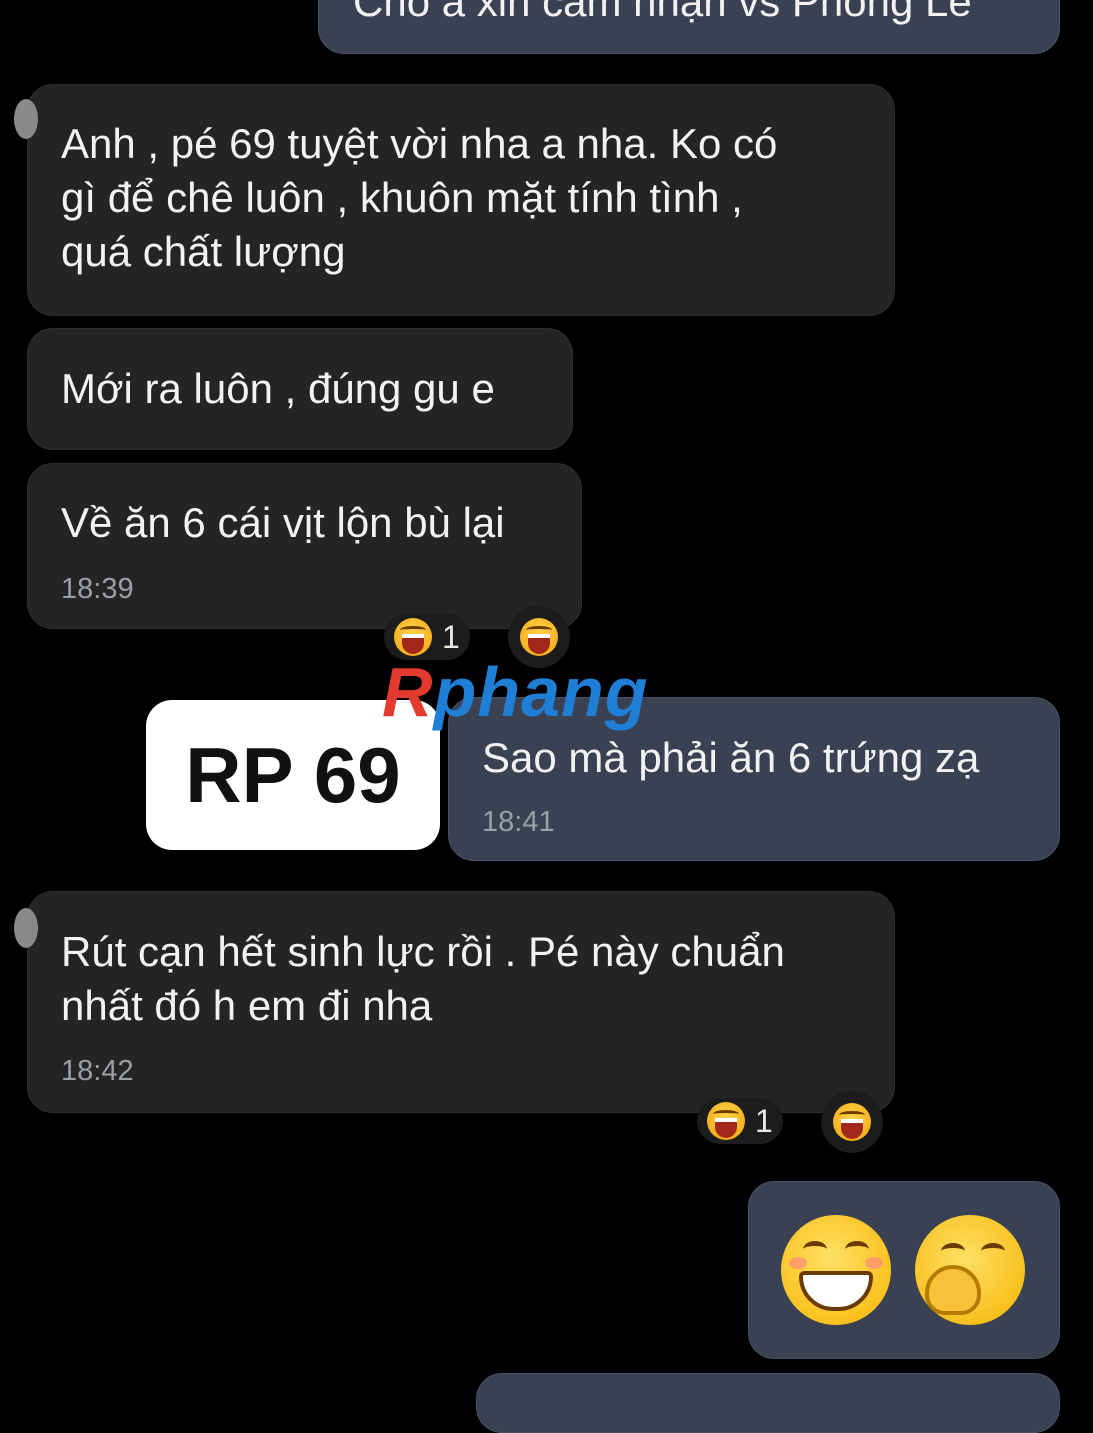  Describe the element at coordinates (278, 388) in the screenshot. I see `message-text: Mới ra luôn , đúng gu e` at that location.